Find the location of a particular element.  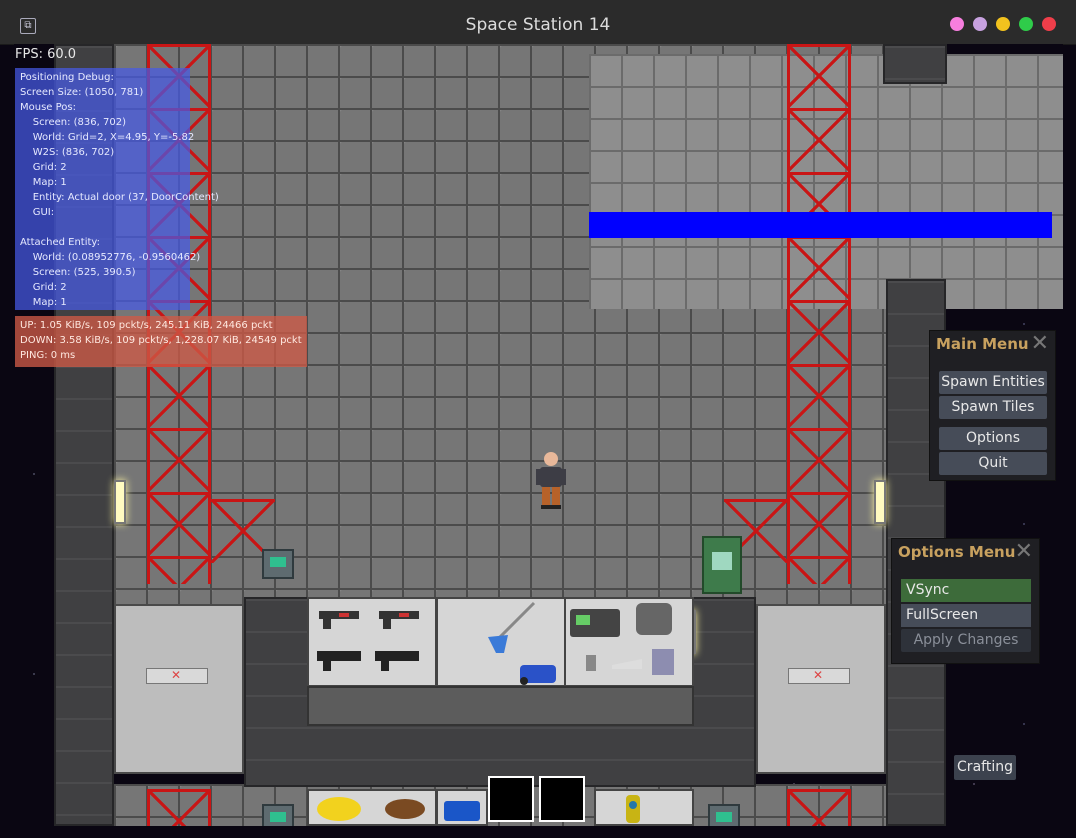

right-hand-slot is located at coordinates (562, 799).